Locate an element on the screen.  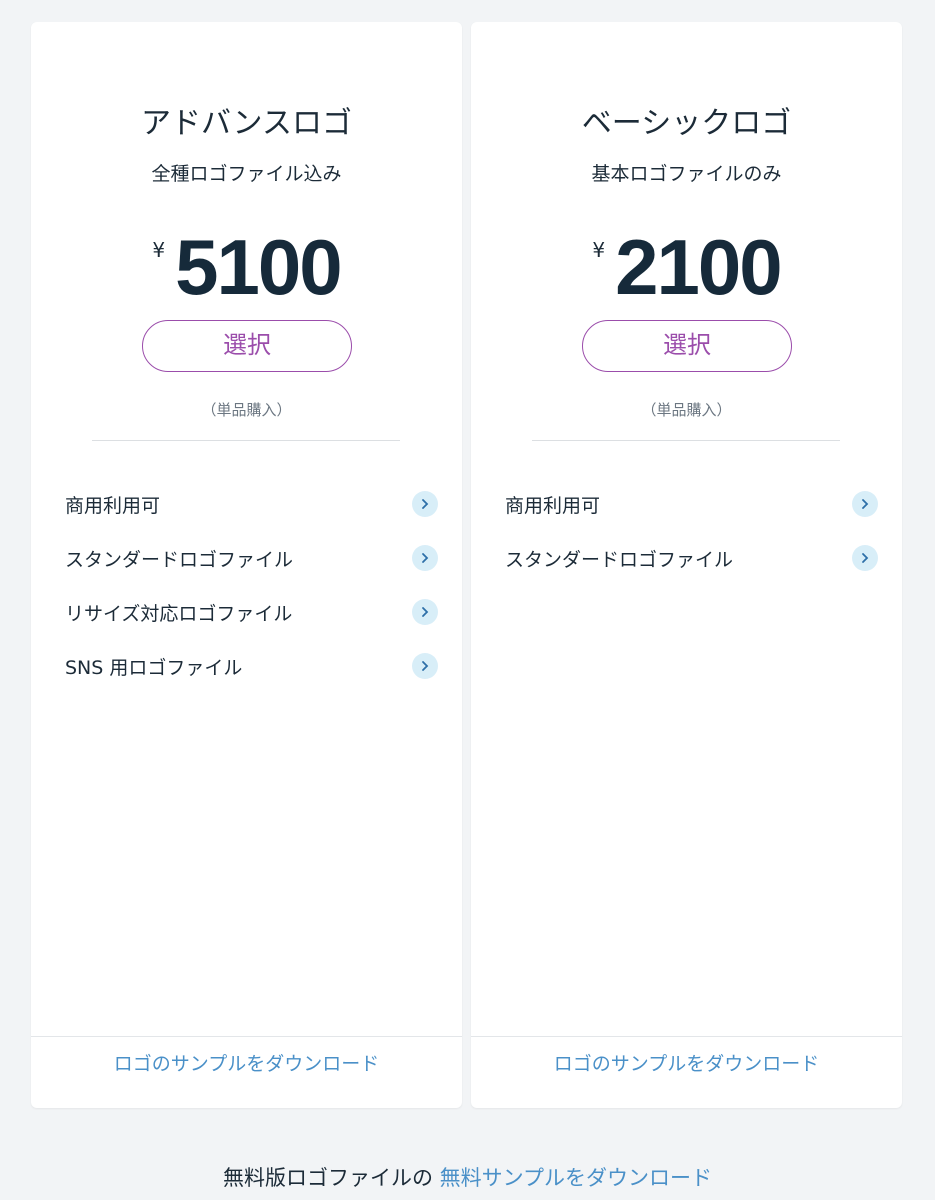
free-sample-download-link: 無料サンプルをダウンロード is located at coordinates (576, 1178).